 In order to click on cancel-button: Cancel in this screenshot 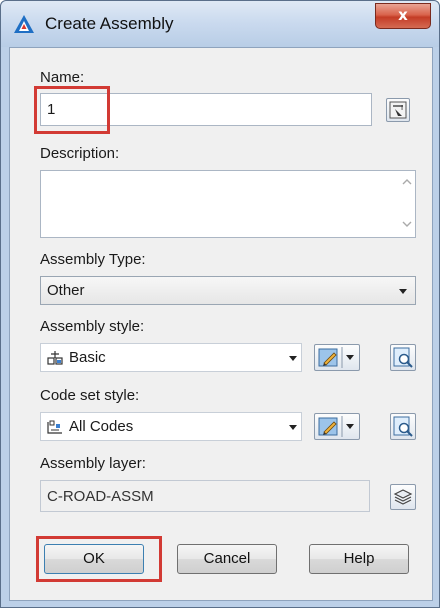, I will do `click(227, 559)`.